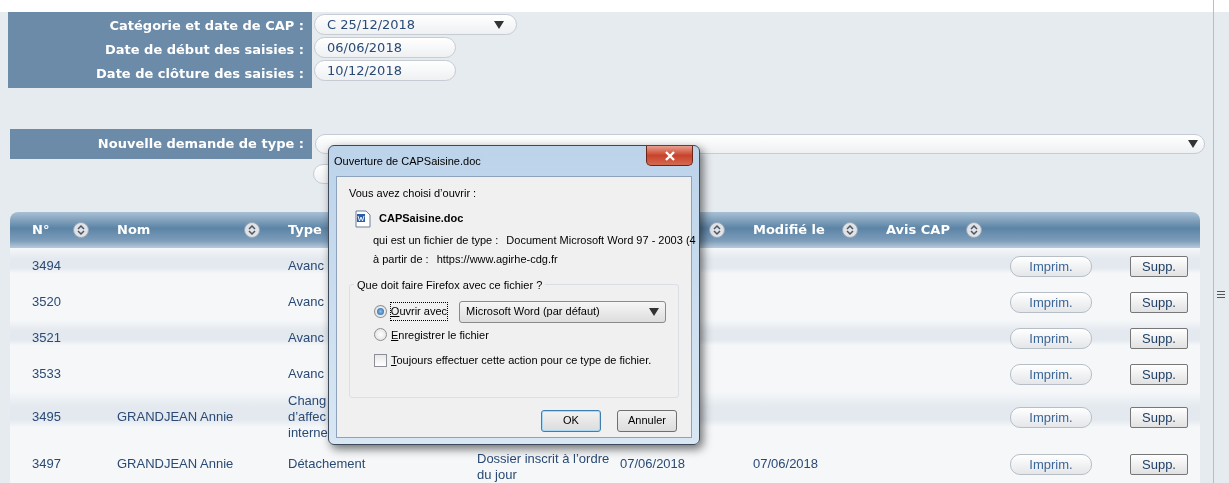 Image resolution: width=1229 pixels, height=483 pixels. I want to click on table-cell-text: Dossier inscrit à l’ordre du jour, so click(544, 466).